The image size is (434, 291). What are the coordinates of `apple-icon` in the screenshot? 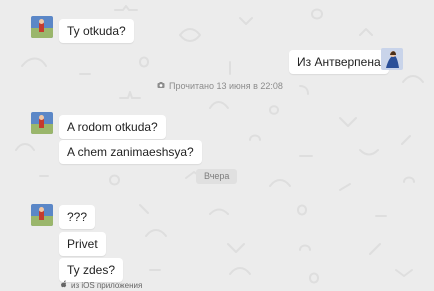 It's located at (64, 285).